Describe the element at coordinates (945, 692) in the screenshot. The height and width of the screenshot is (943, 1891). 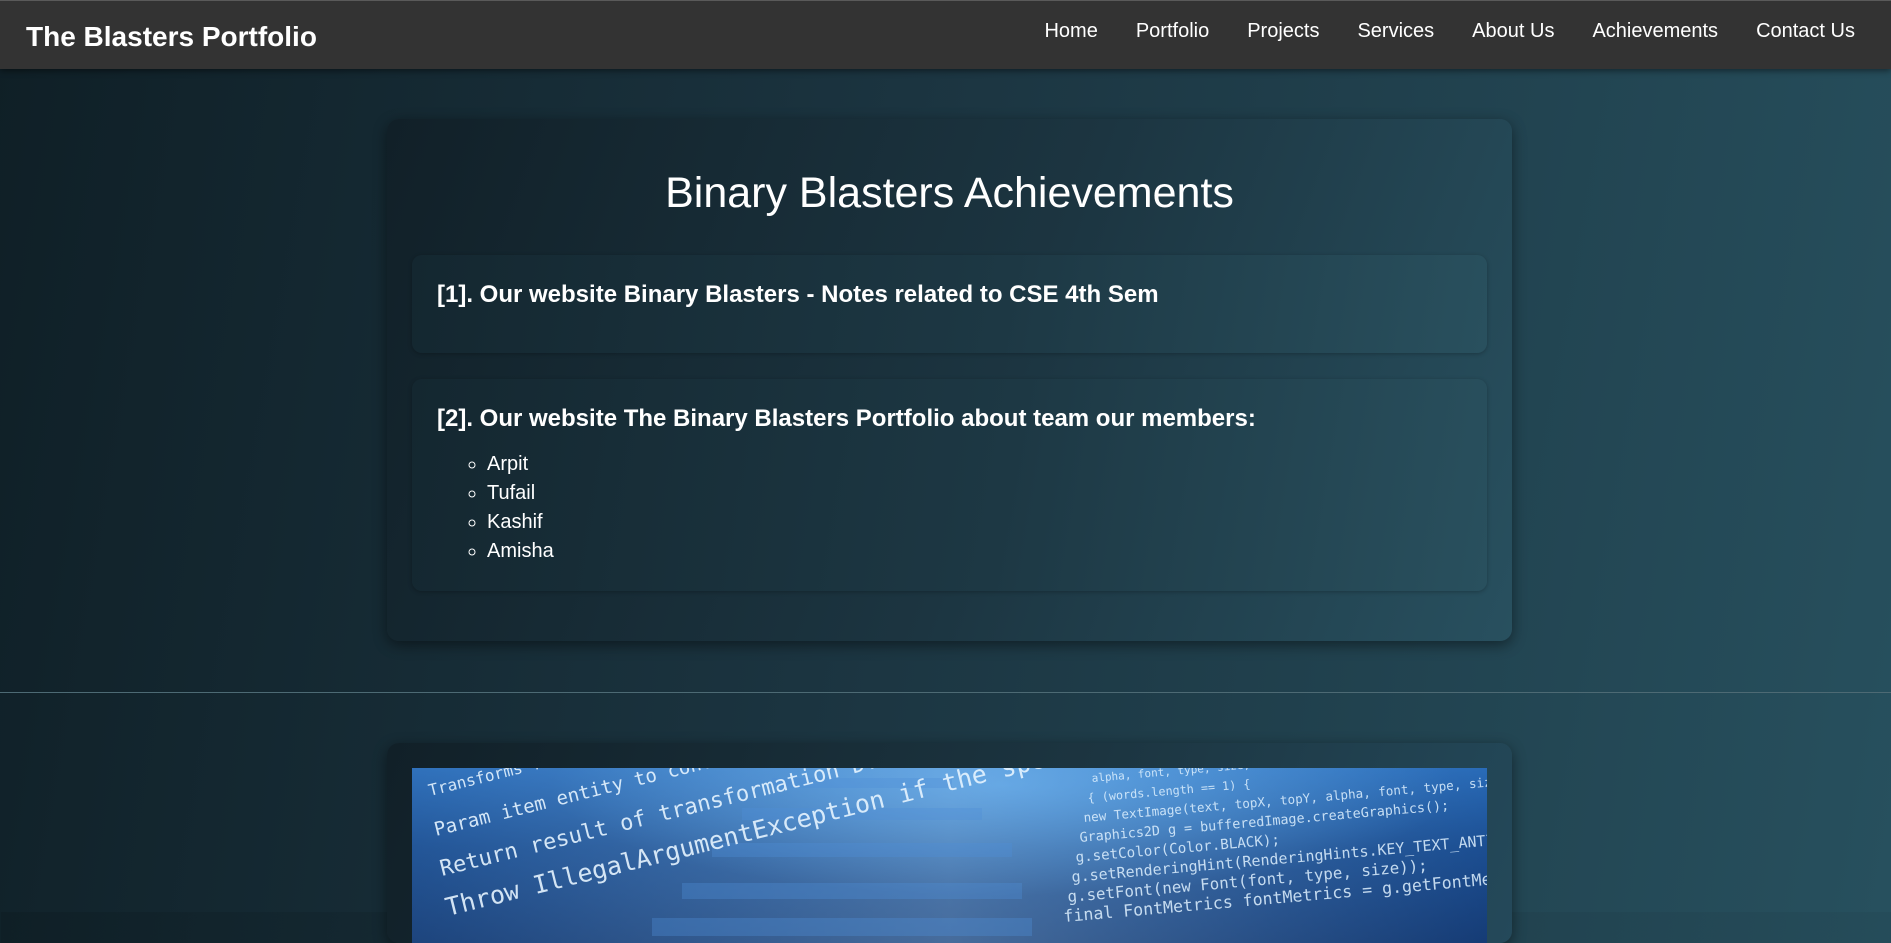
I see `section-divider` at that location.